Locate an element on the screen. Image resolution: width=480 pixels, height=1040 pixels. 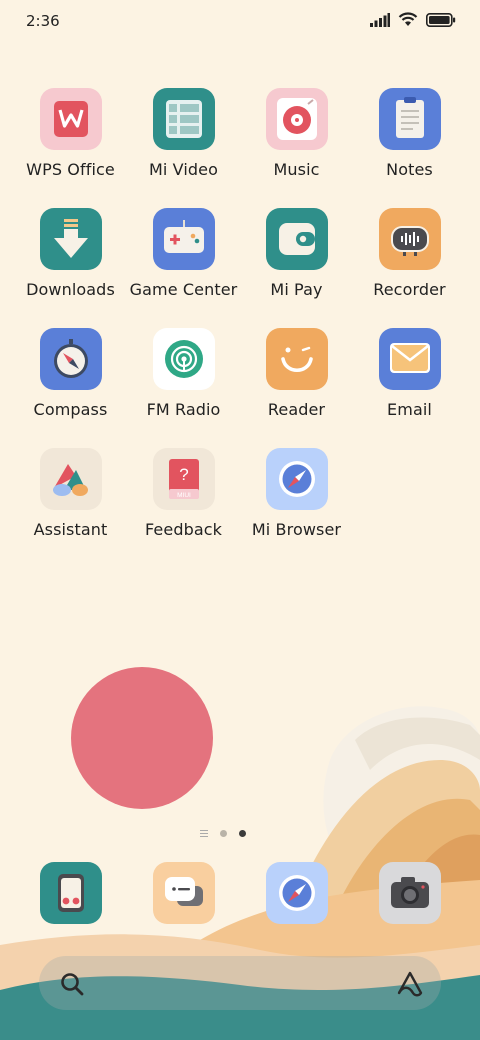
messaging-icon is located at coordinates (183, 893).